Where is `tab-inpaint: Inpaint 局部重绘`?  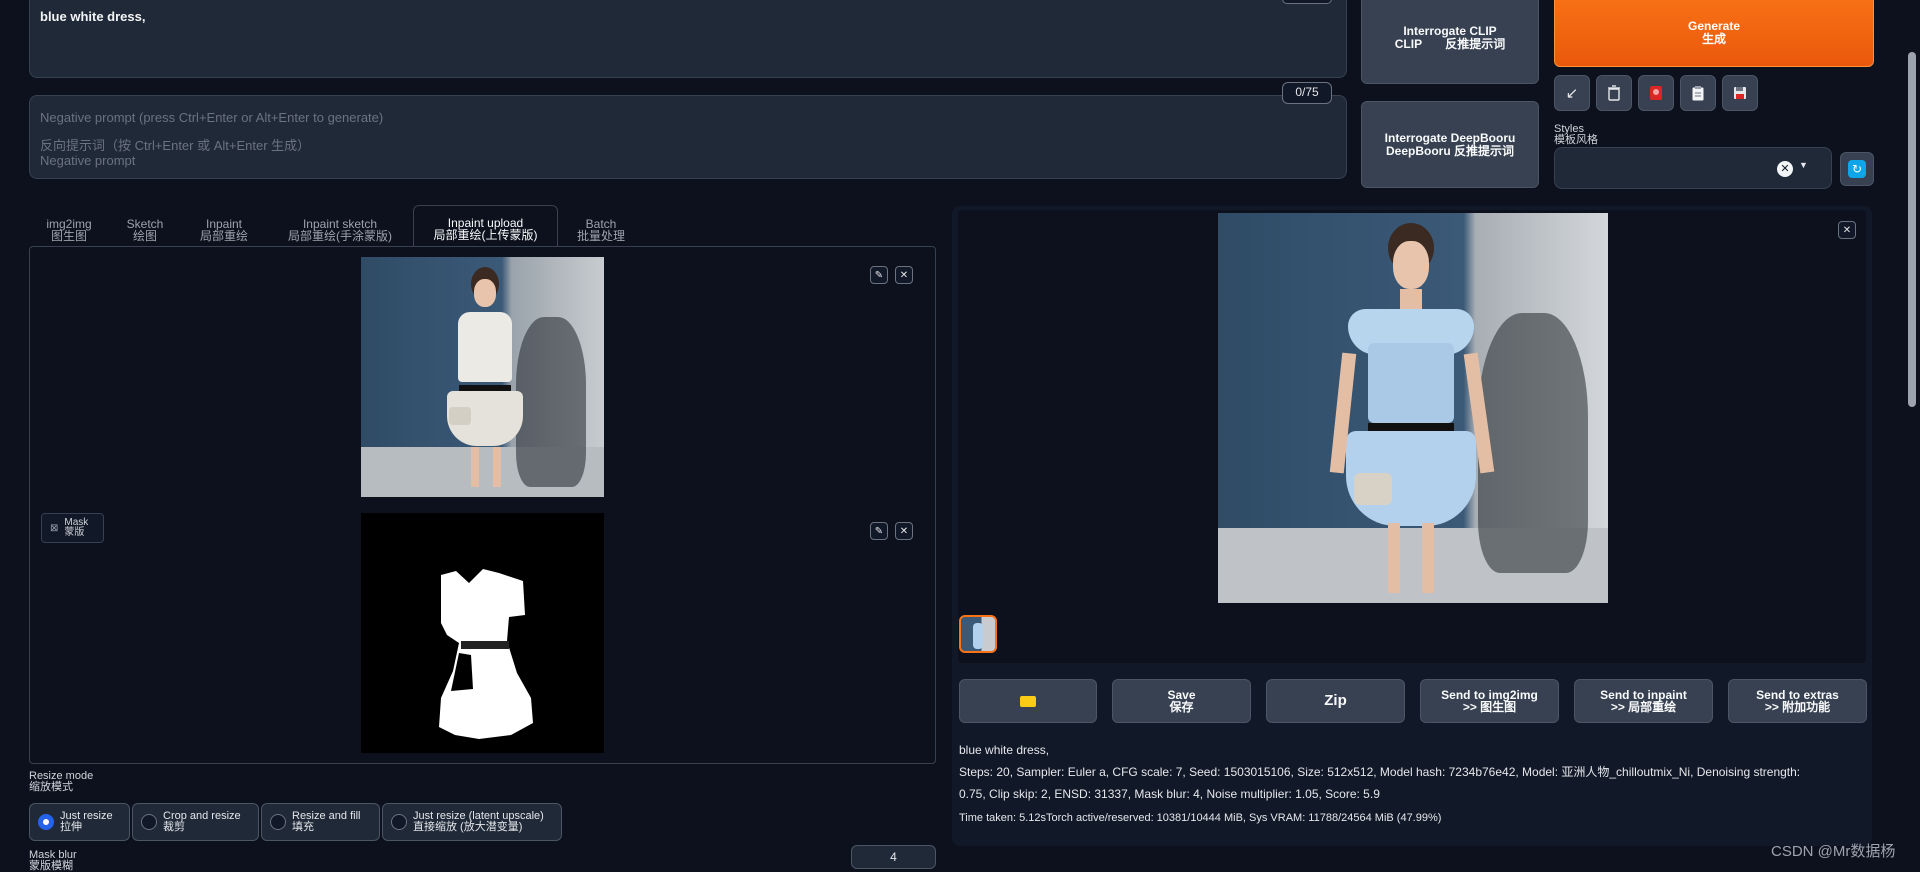
tab-inpaint: Inpaint 局部重绘 is located at coordinates (224, 230).